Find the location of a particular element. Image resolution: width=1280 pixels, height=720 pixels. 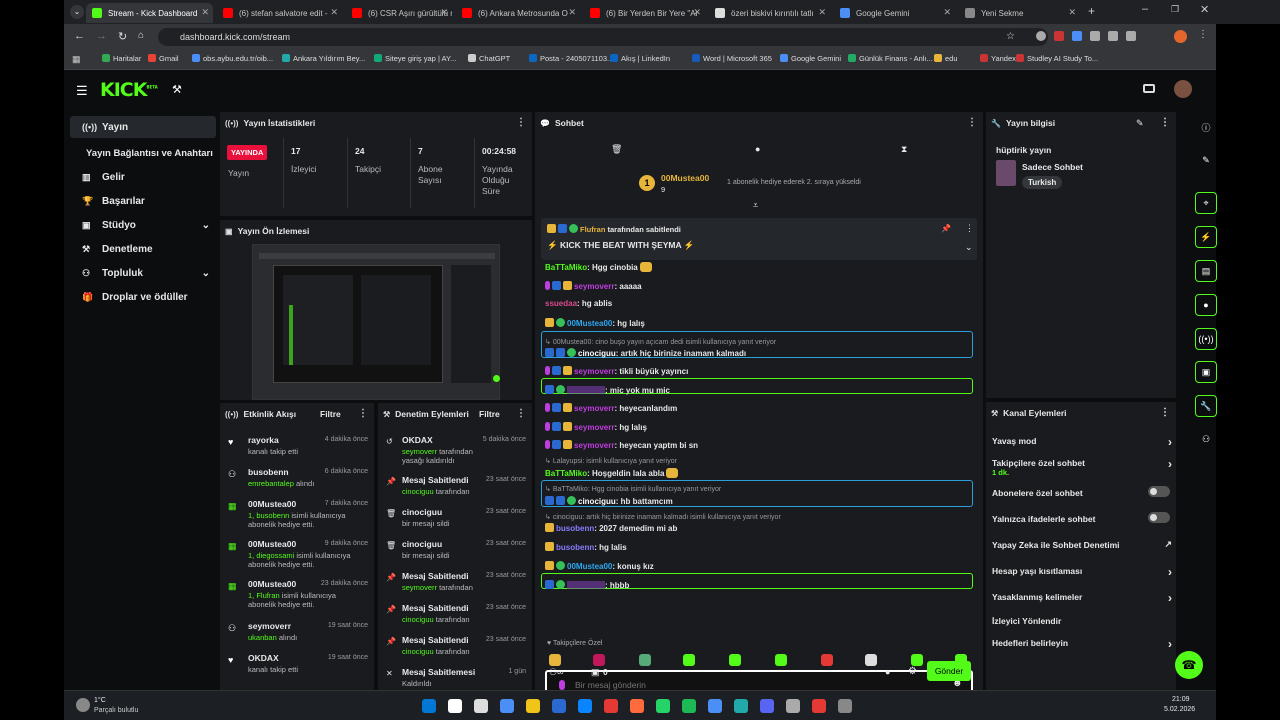

minimize-button: – is located at coordinates (1145, 9).